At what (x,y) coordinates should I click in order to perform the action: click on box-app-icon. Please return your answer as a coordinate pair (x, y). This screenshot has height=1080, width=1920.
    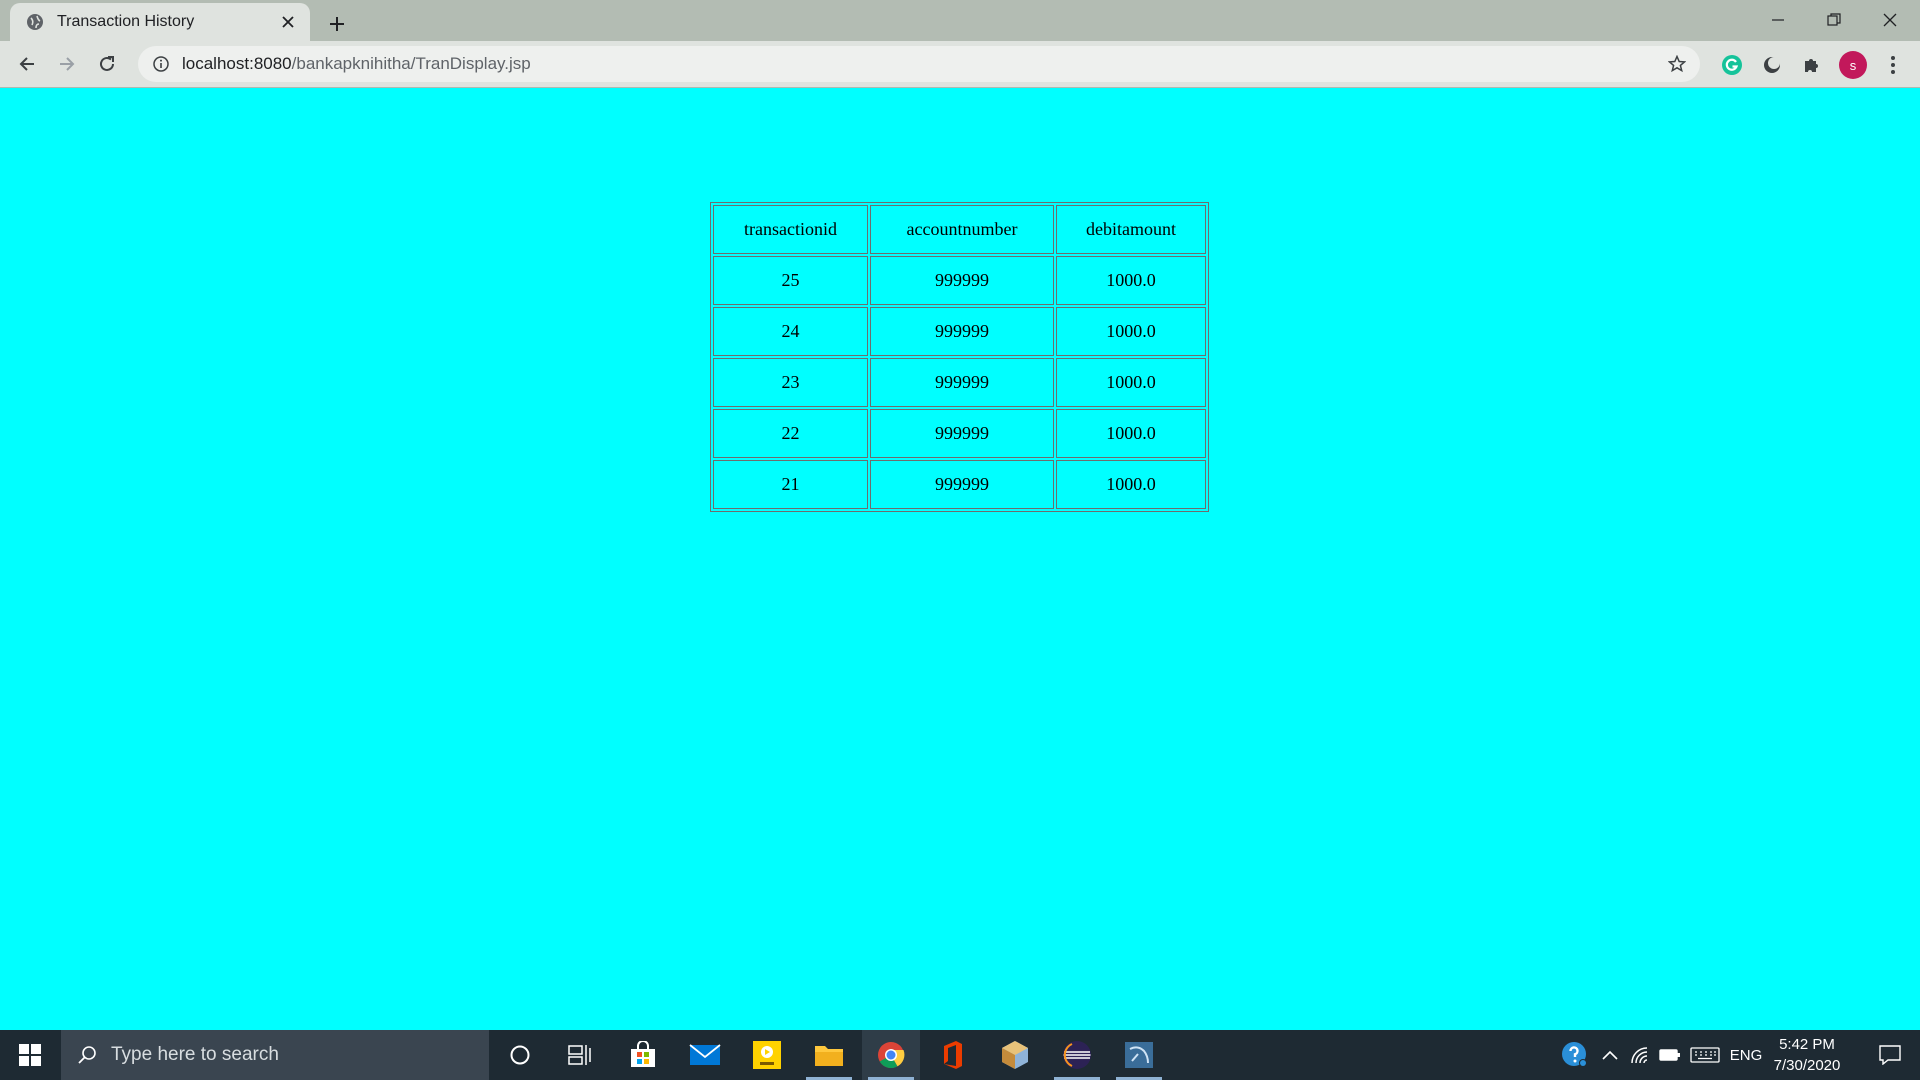
    Looking at the image, I should click on (1015, 1055).